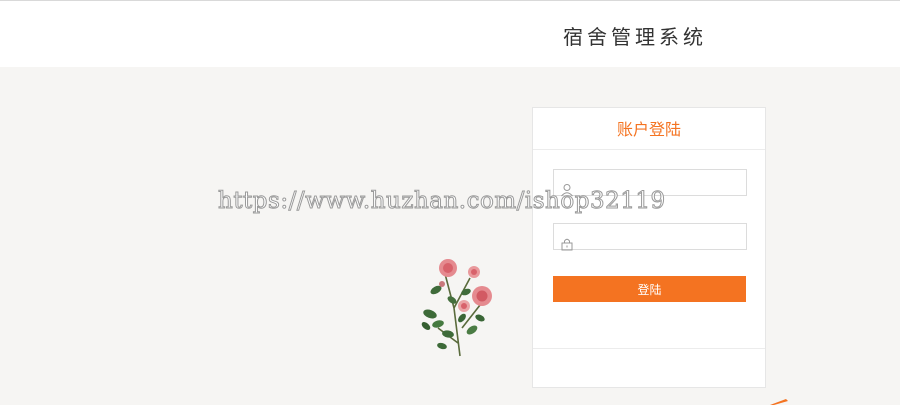 The width and height of the screenshot is (900, 405). What do you see at coordinates (442, 201) in the screenshot?
I see `watermark-text: https://www.huzhan.com/ishop32119` at bounding box center [442, 201].